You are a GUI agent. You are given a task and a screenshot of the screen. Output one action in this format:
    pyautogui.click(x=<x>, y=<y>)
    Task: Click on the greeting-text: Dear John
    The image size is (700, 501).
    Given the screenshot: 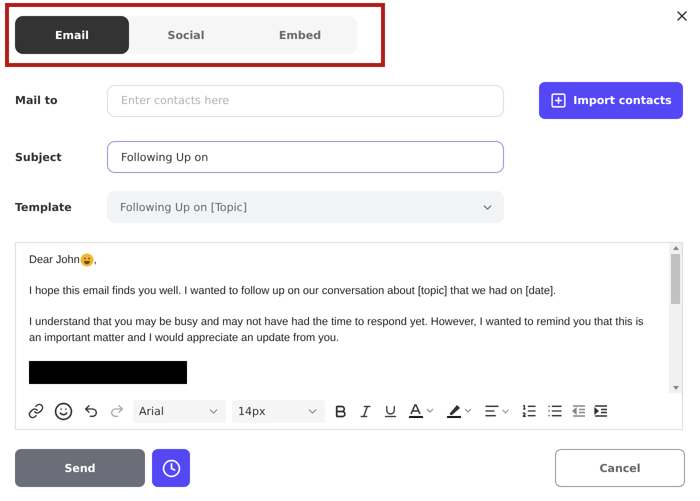 What is the action you would take?
    pyautogui.click(x=54, y=260)
    